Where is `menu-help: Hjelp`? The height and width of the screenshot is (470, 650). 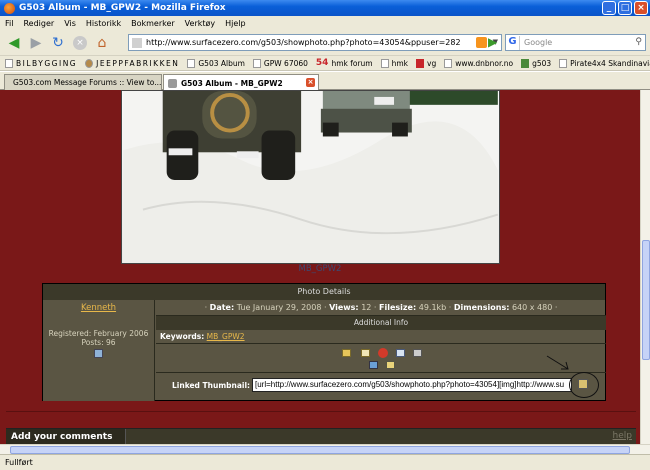 menu-help: Hjelp is located at coordinates (235, 23).